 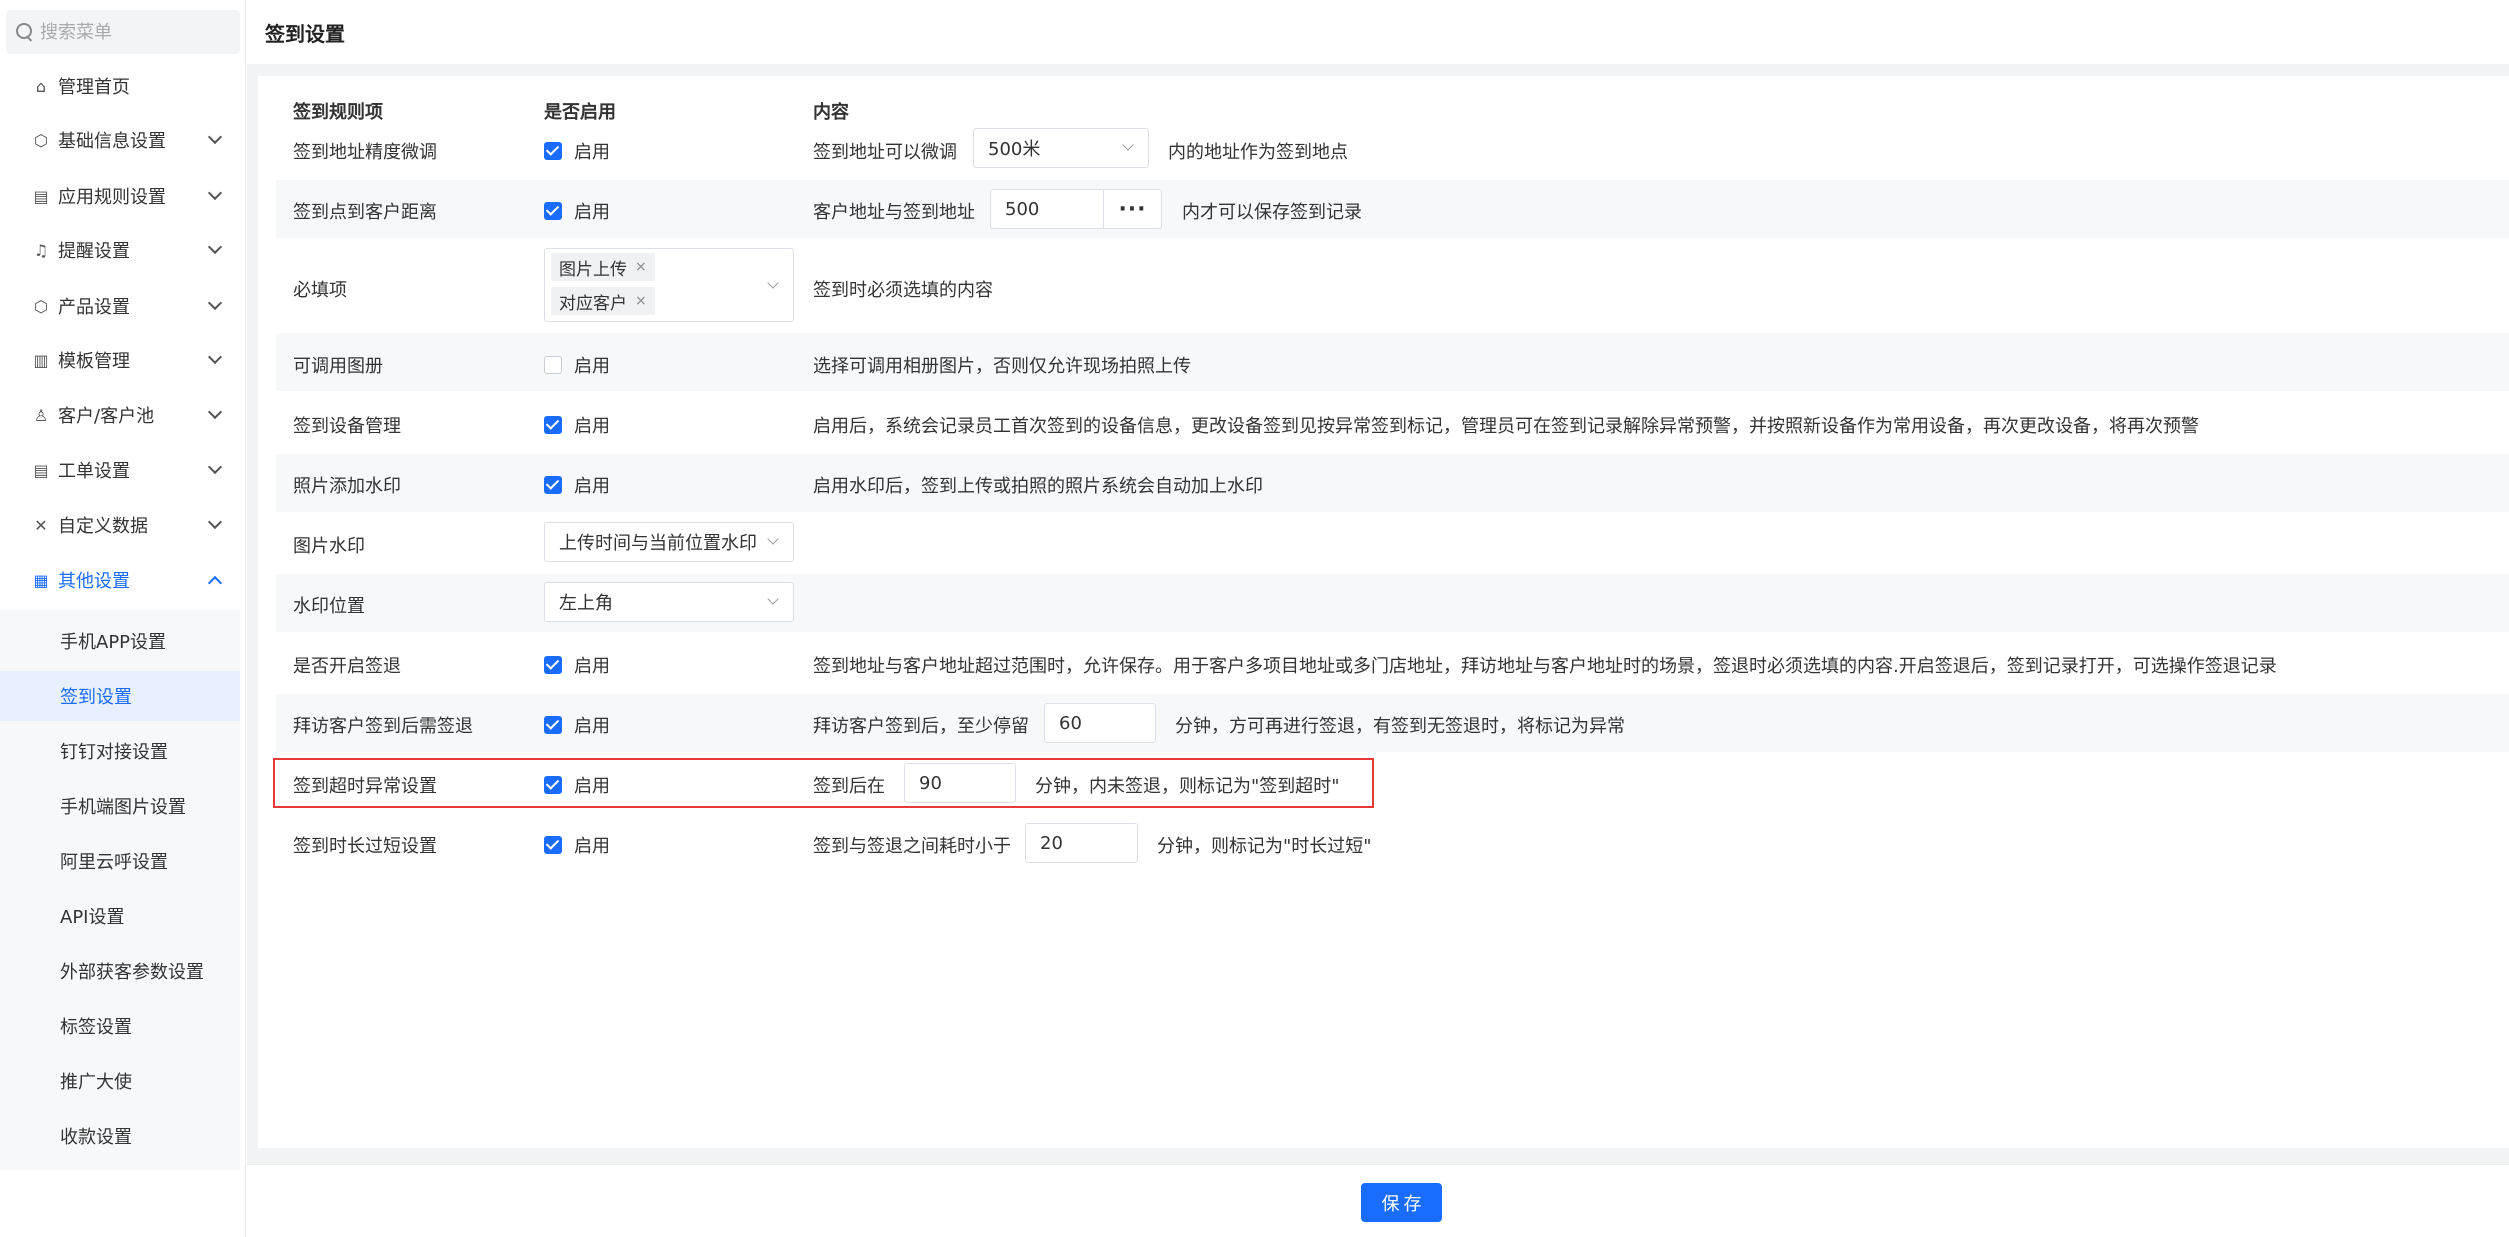 I want to click on row-label: 是否开启签退, so click(x=347, y=666).